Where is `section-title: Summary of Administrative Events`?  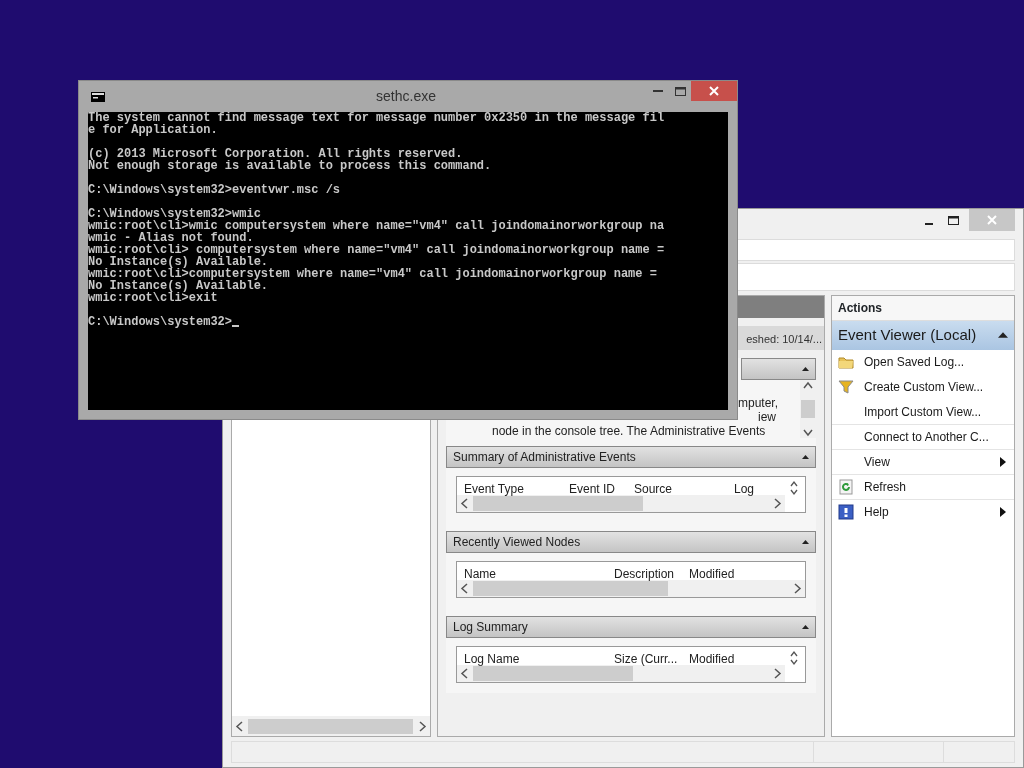
section-title: Summary of Administrative Events is located at coordinates (544, 457).